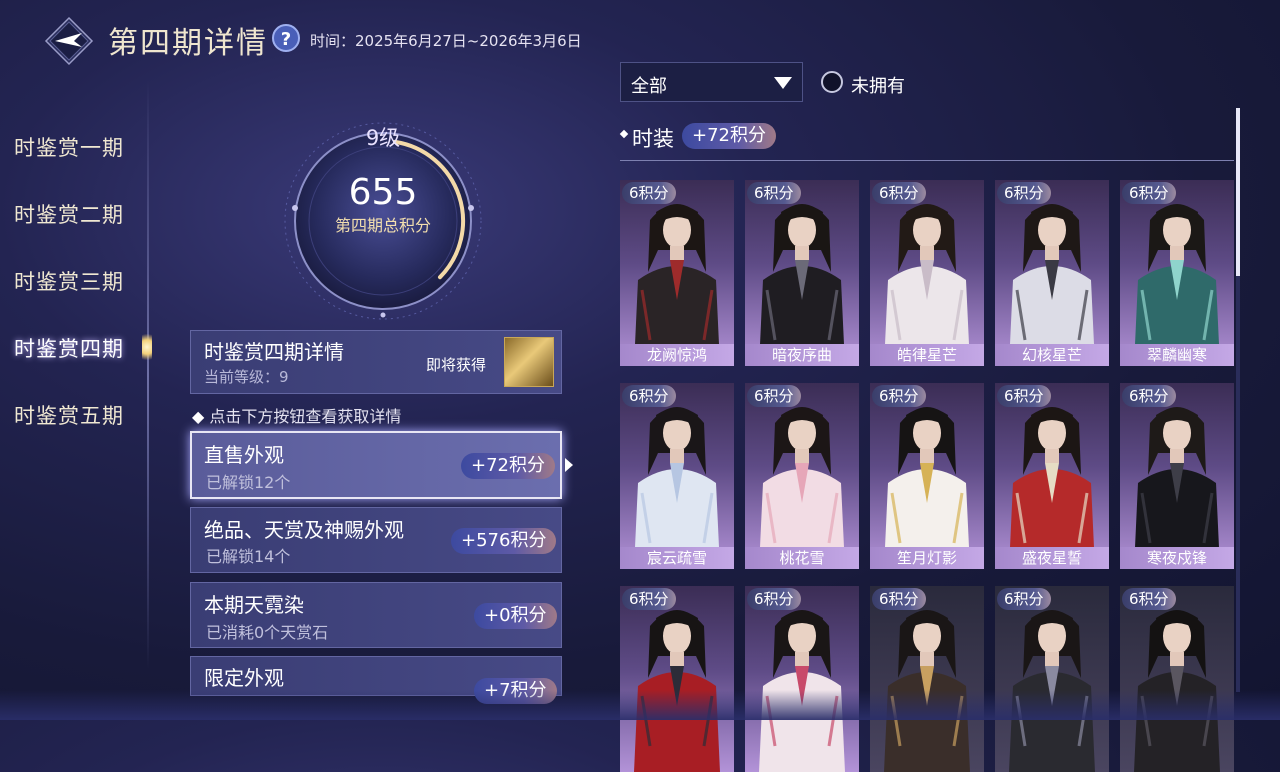 This screenshot has width=1280, height=772. What do you see at coordinates (529, 362) in the screenshot?
I see `golden-reward-item-icon` at bounding box center [529, 362].